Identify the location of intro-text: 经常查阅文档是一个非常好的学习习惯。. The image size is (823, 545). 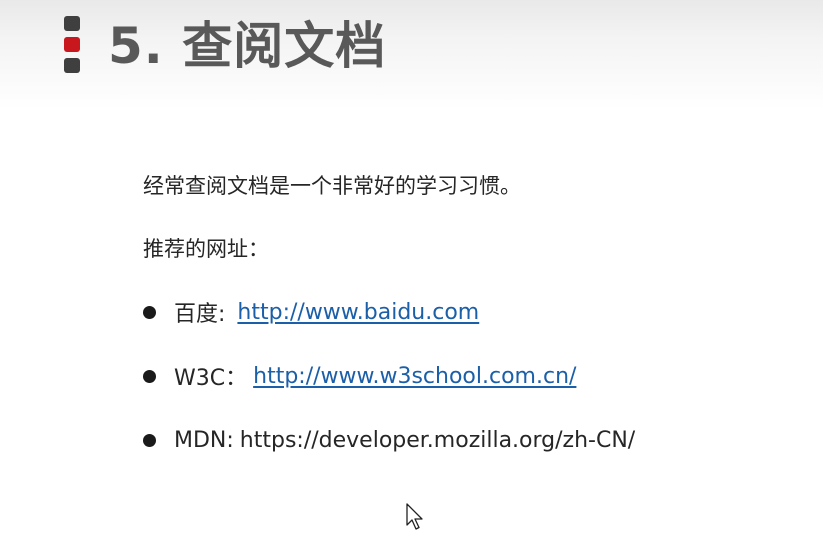
(332, 186).